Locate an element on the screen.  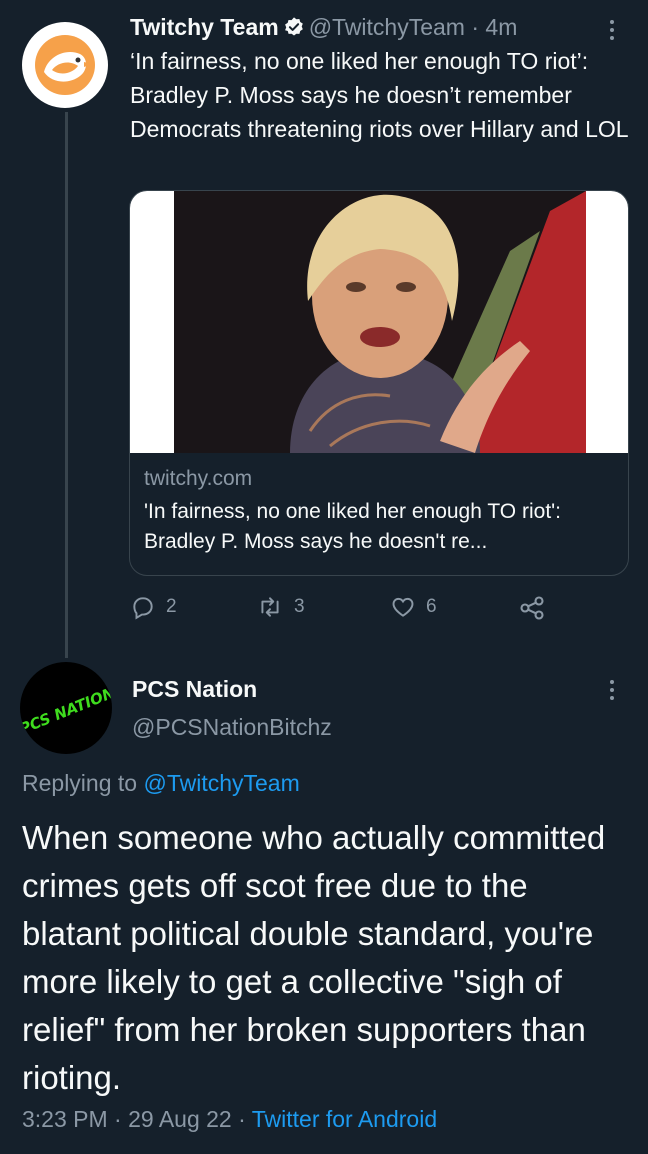
thread-line is located at coordinates (66, 385).